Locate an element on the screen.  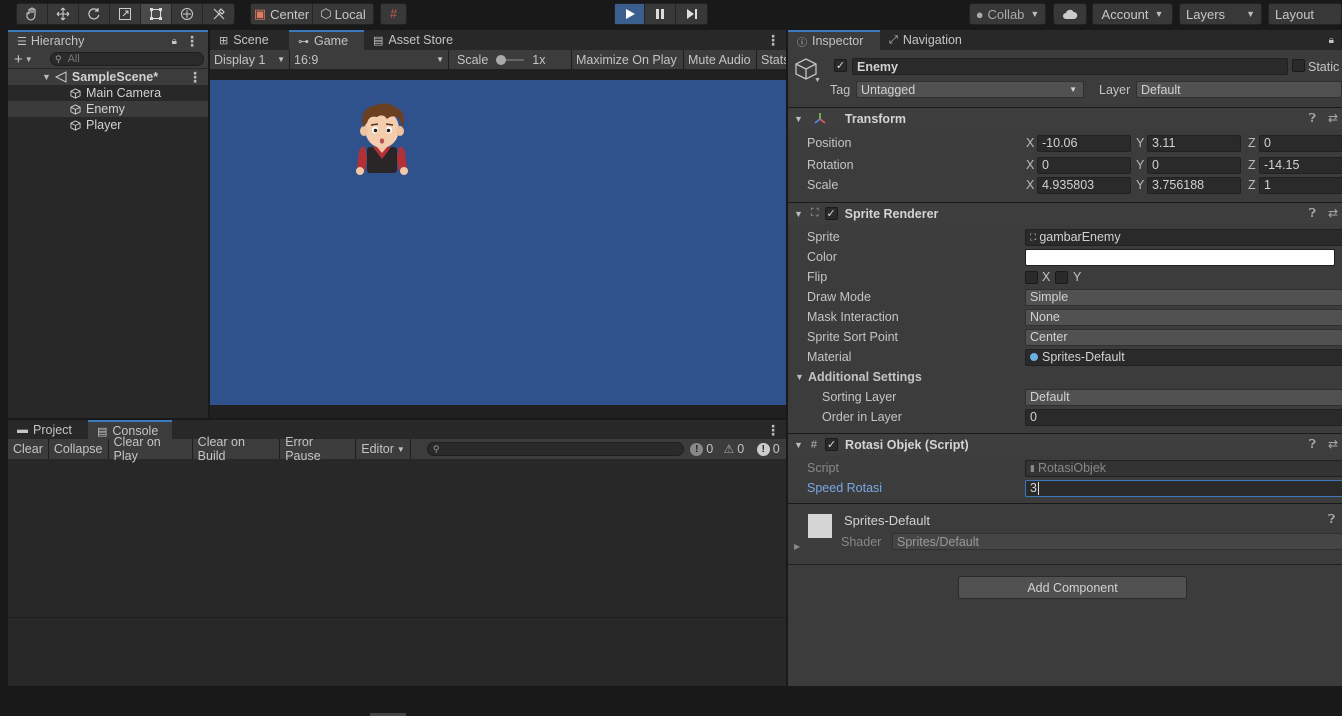
layout-dropdown: Layout is located at coordinates (1305, 14).